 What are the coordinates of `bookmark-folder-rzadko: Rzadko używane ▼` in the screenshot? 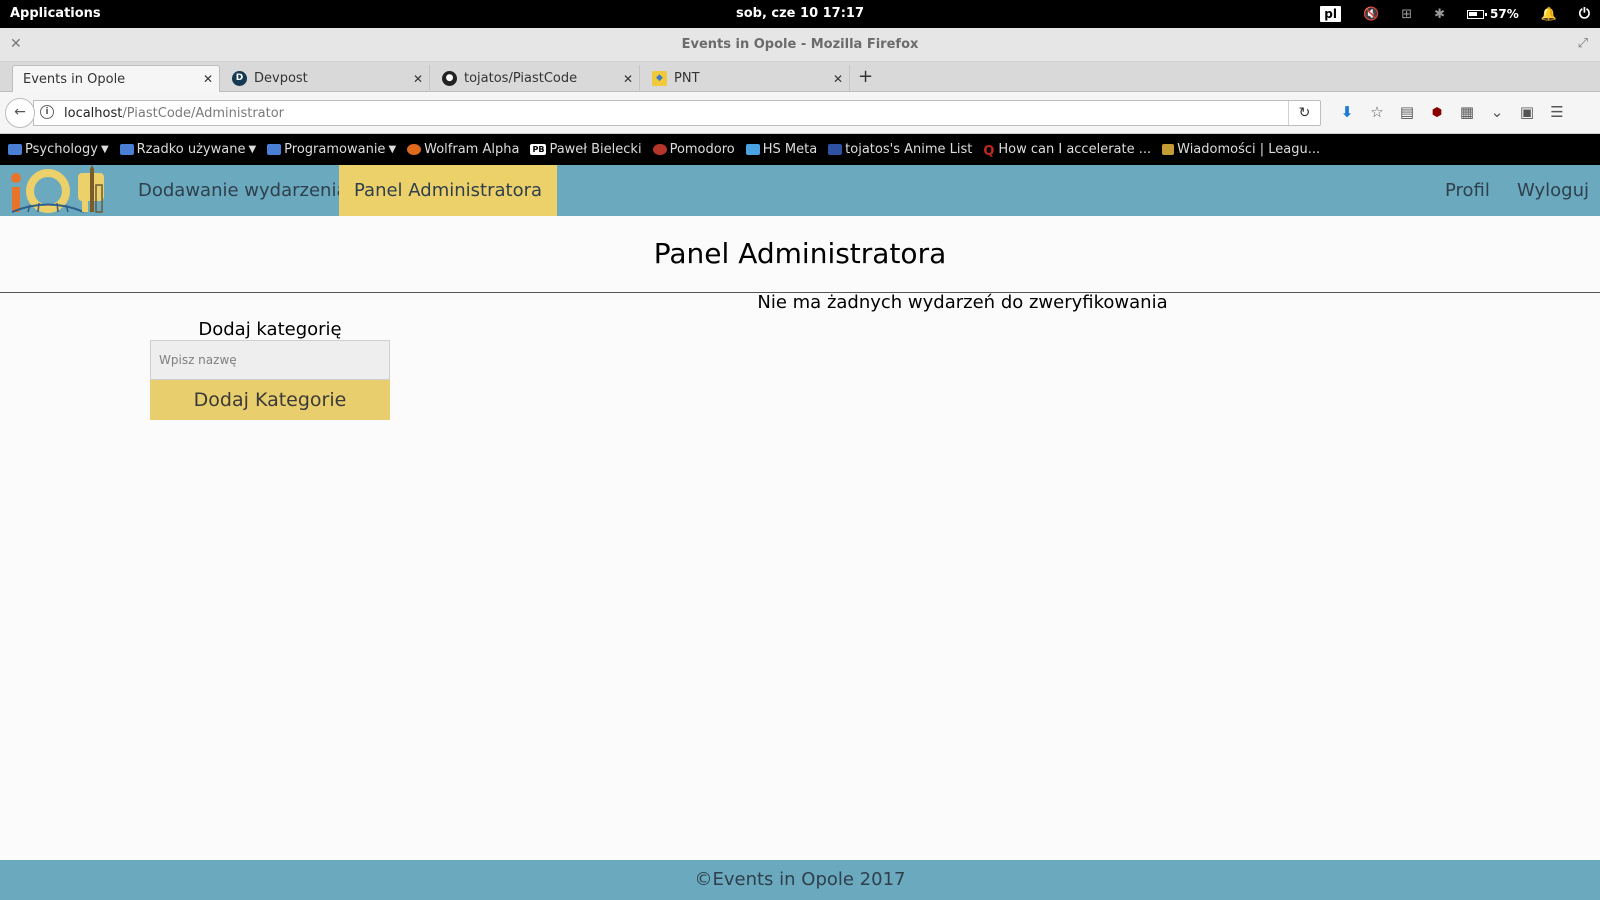 It's located at (188, 149).